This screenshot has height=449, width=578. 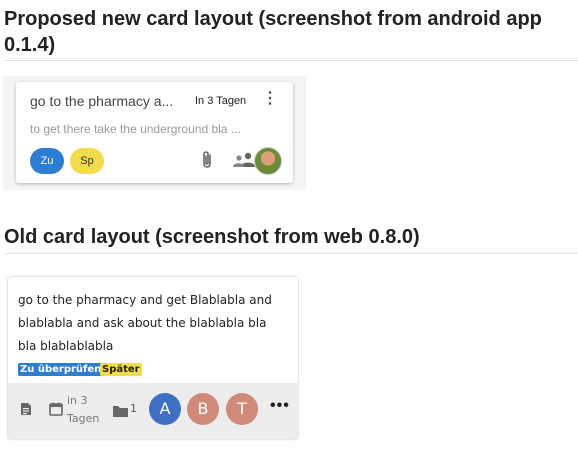 I want to click on label-chip: Sp, so click(x=87, y=161).